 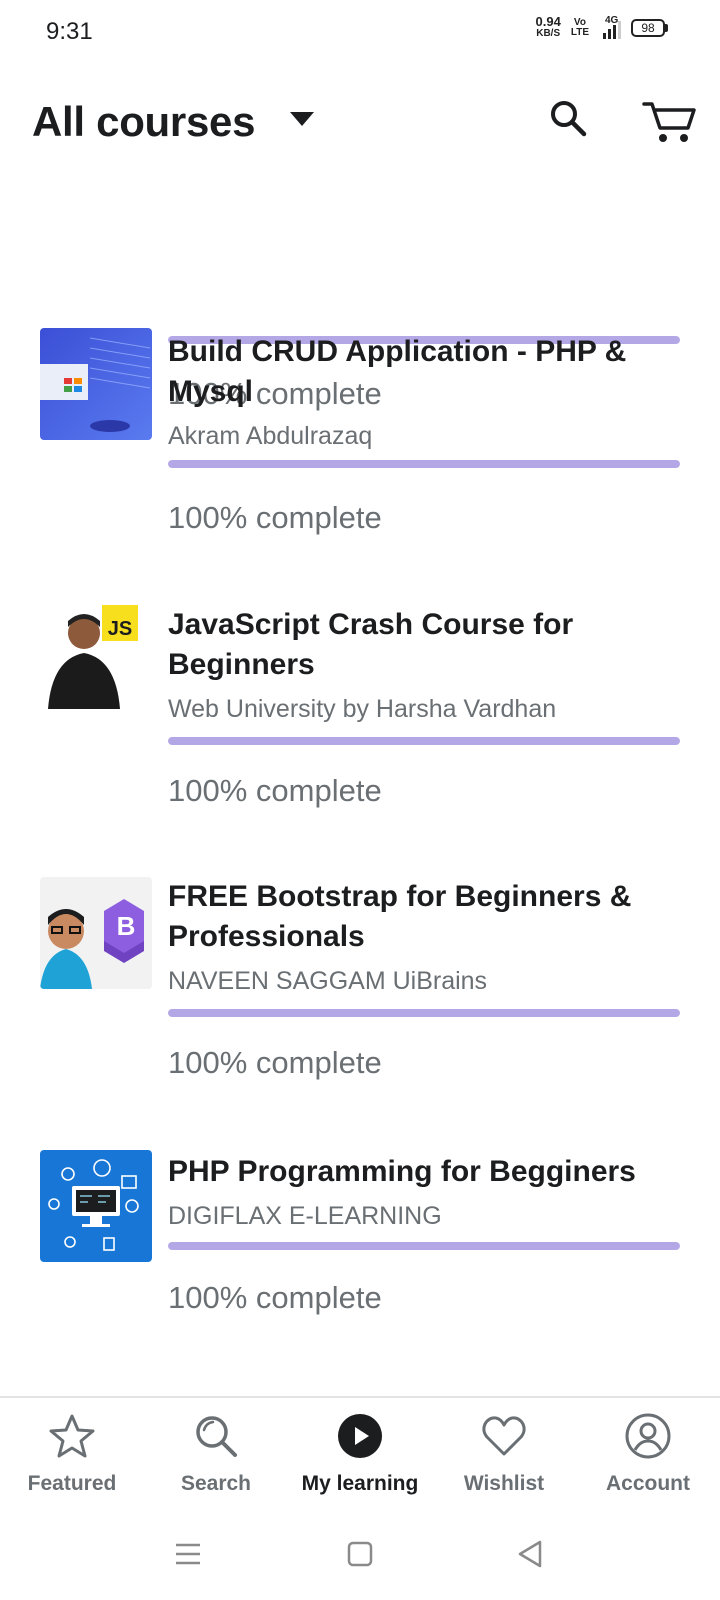 What do you see at coordinates (610, 27) in the screenshot?
I see `signal-icon: 4G` at bounding box center [610, 27].